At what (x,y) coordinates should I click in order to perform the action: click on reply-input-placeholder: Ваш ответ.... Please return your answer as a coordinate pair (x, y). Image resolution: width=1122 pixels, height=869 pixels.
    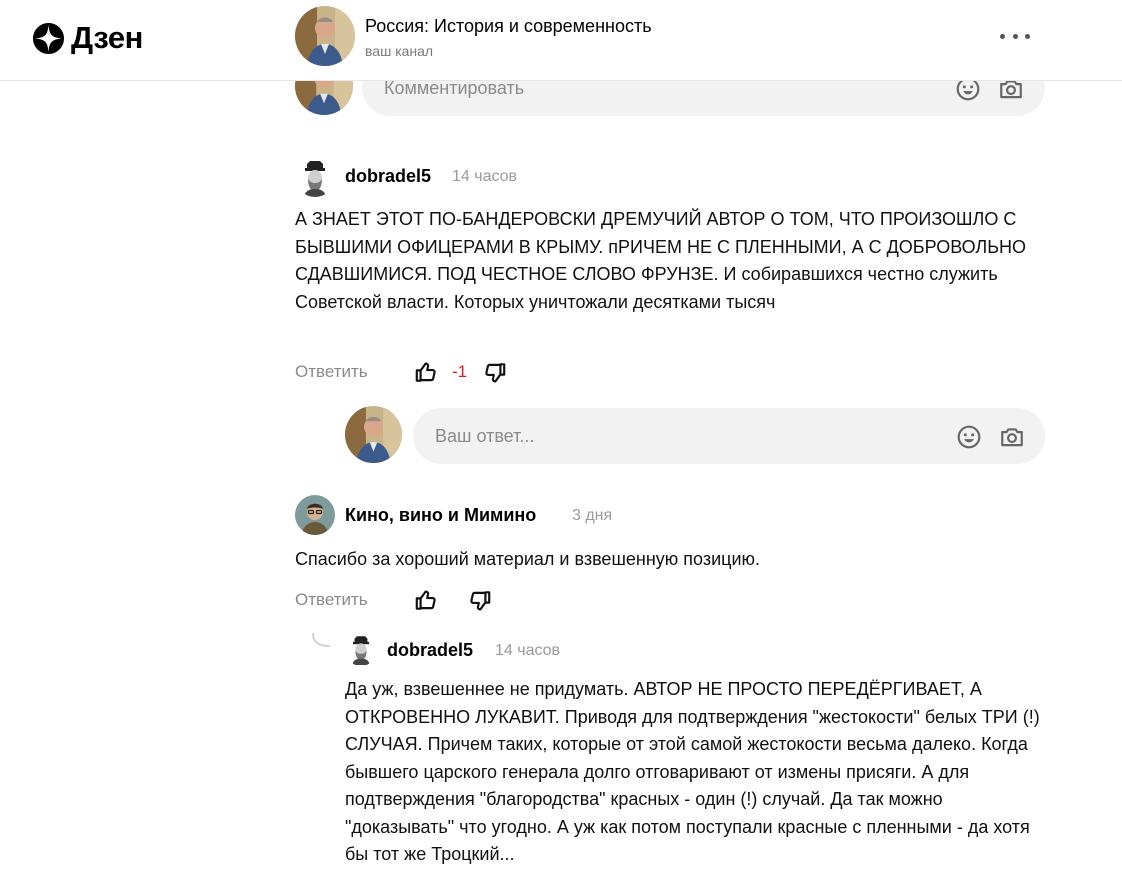
    Looking at the image, I should click on (485, 436).